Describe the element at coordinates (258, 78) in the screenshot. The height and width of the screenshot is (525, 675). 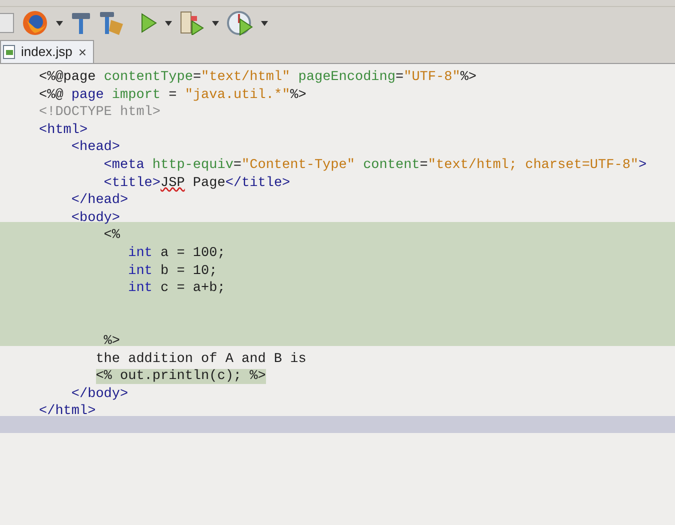
I see `code-line: <%@page contentType="text/html" pageEncoding="UTF-8"%>` at that location.